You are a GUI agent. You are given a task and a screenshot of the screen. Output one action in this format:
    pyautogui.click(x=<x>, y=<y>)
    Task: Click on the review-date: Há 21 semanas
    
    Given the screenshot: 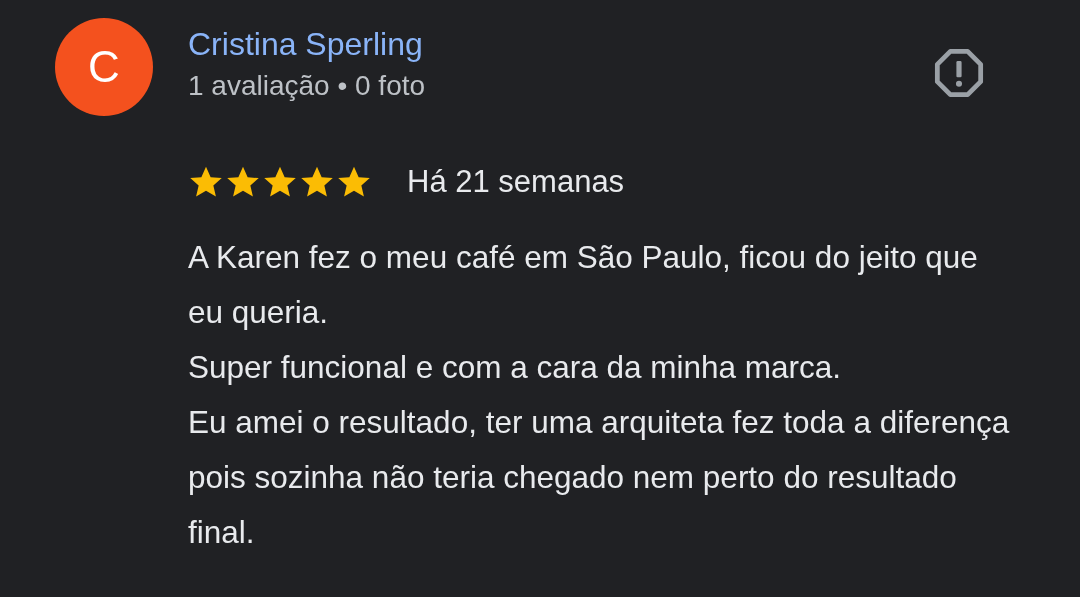 What is the action you would take?
    pyautogui.click(x=516, y=182)
    